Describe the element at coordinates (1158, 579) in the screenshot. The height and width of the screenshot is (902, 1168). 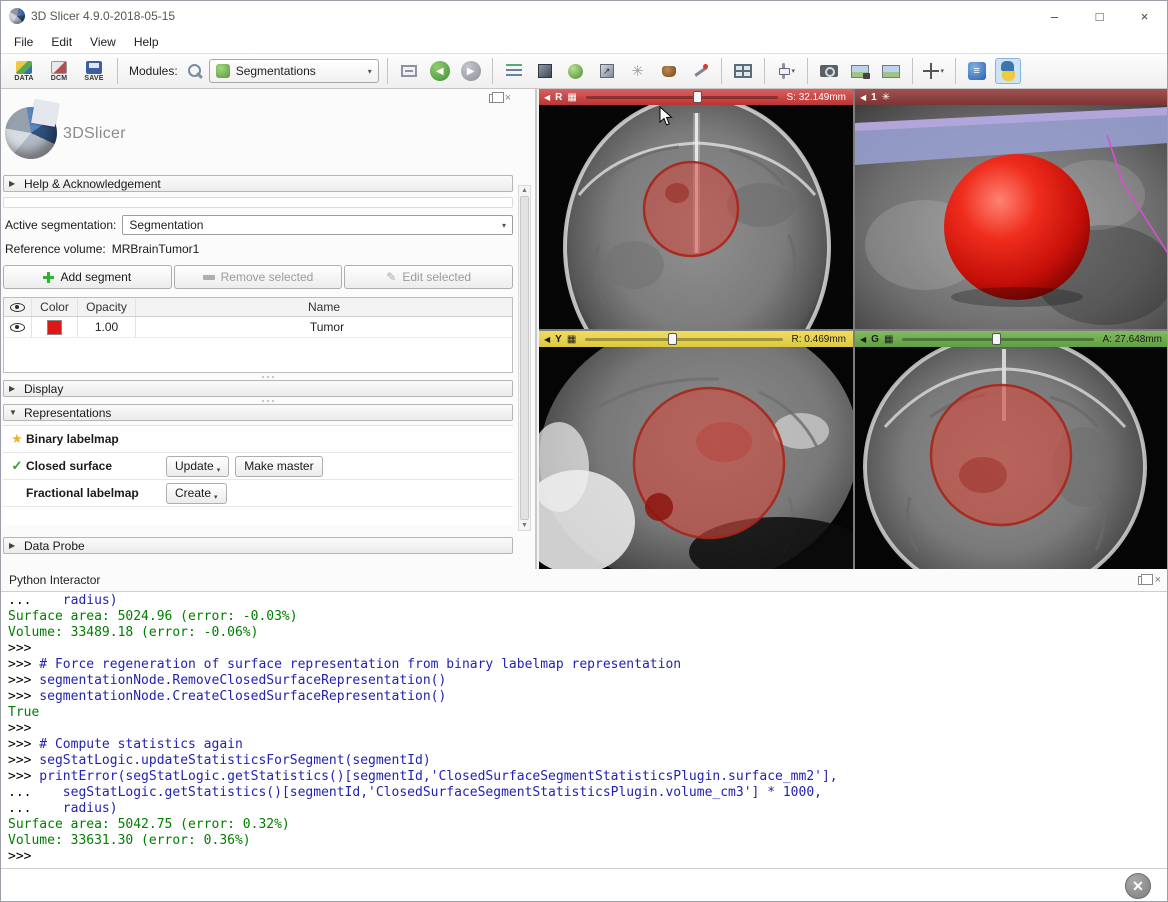
I see `close-console-icon: ×` at that location.